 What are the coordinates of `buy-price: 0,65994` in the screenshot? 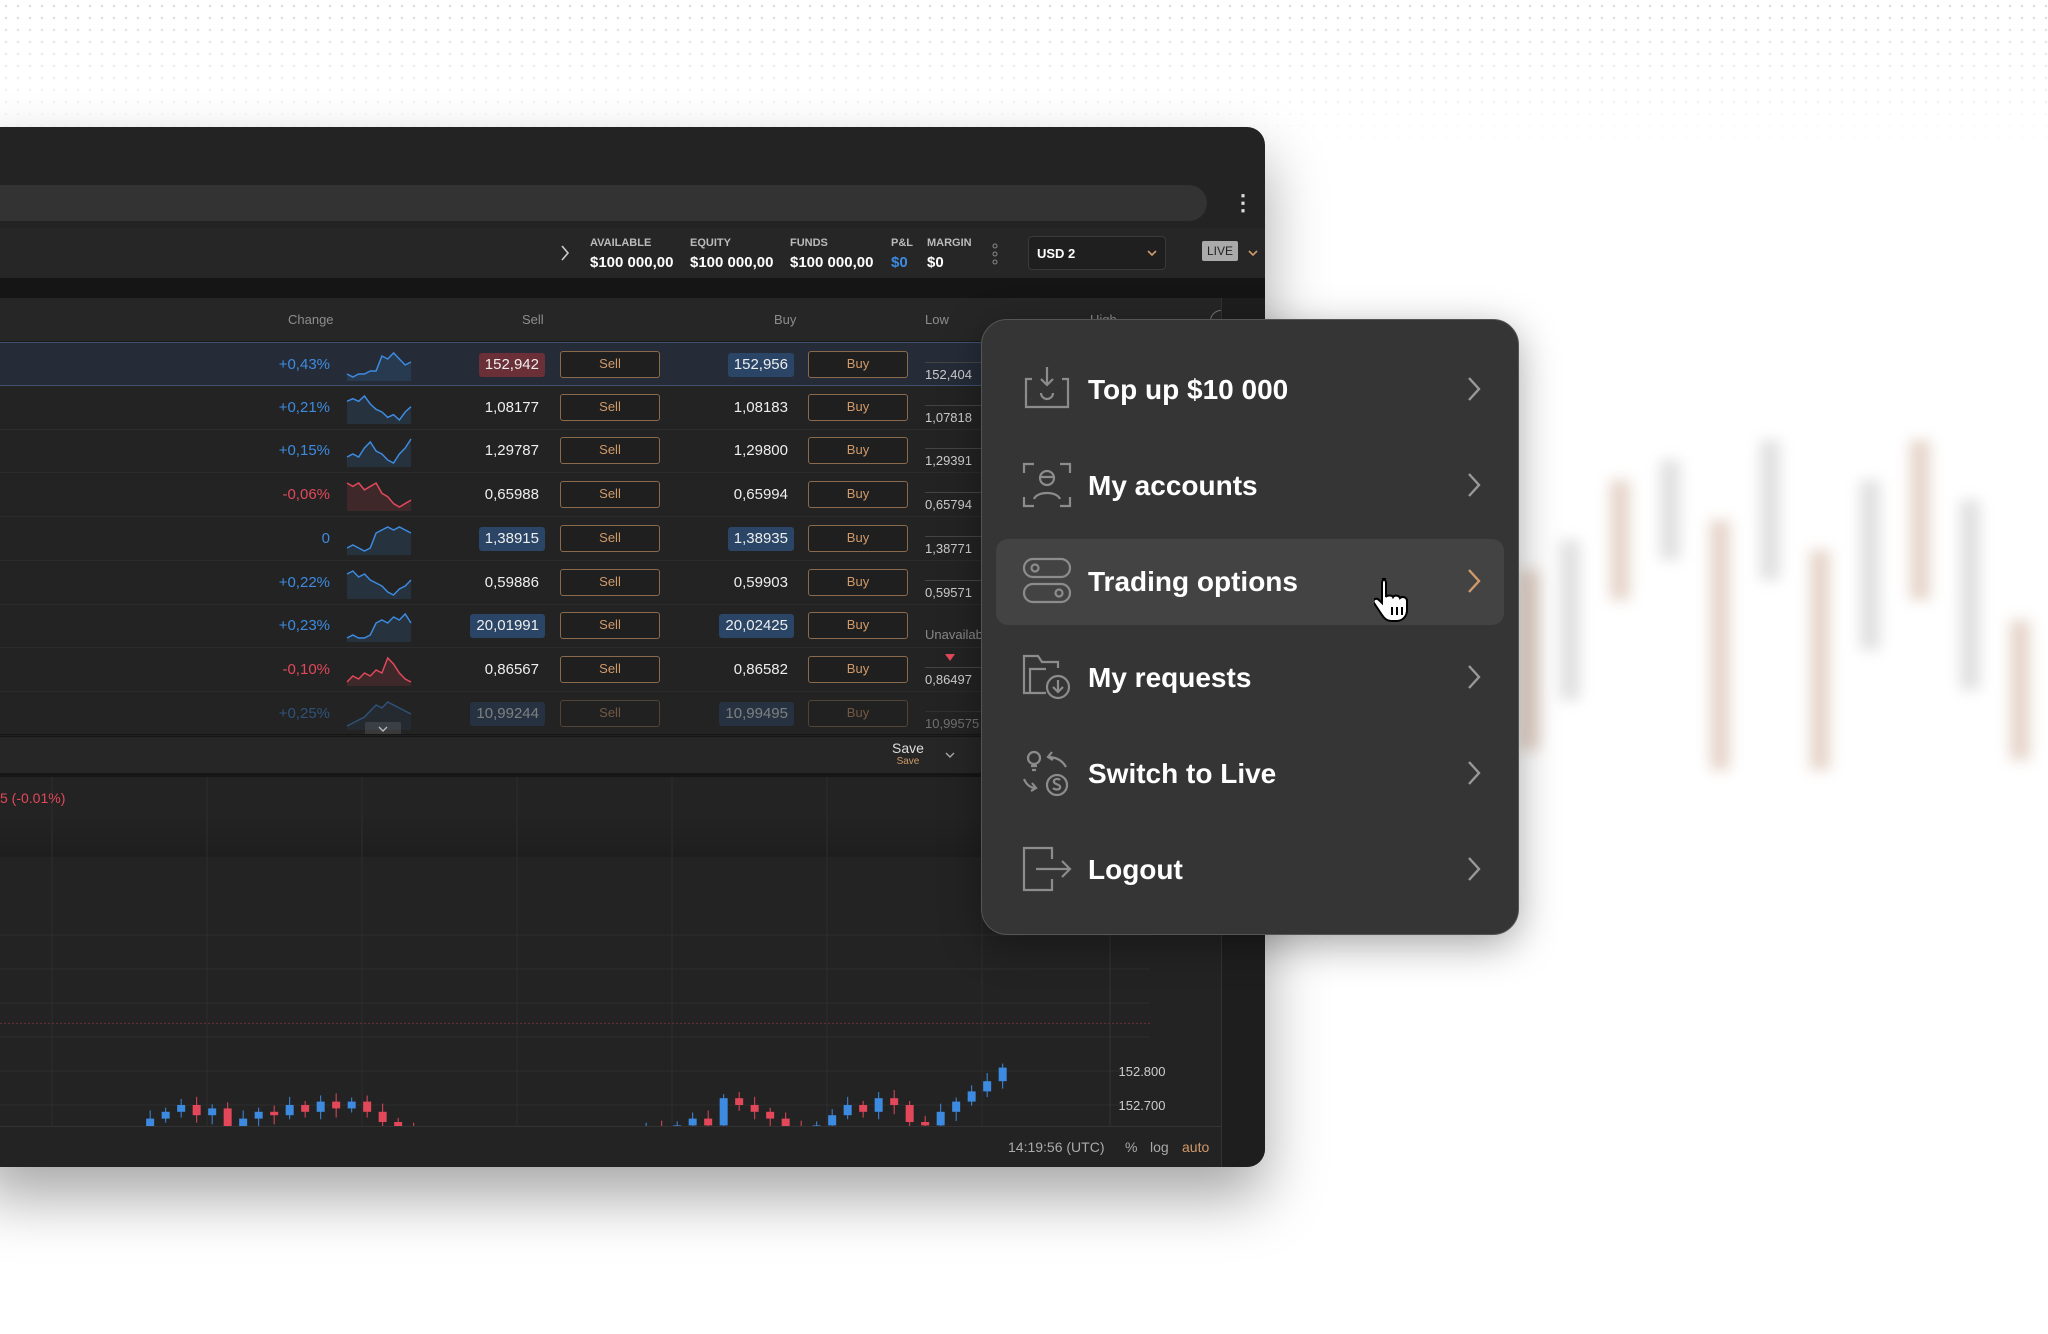 It's located at (760, 495).